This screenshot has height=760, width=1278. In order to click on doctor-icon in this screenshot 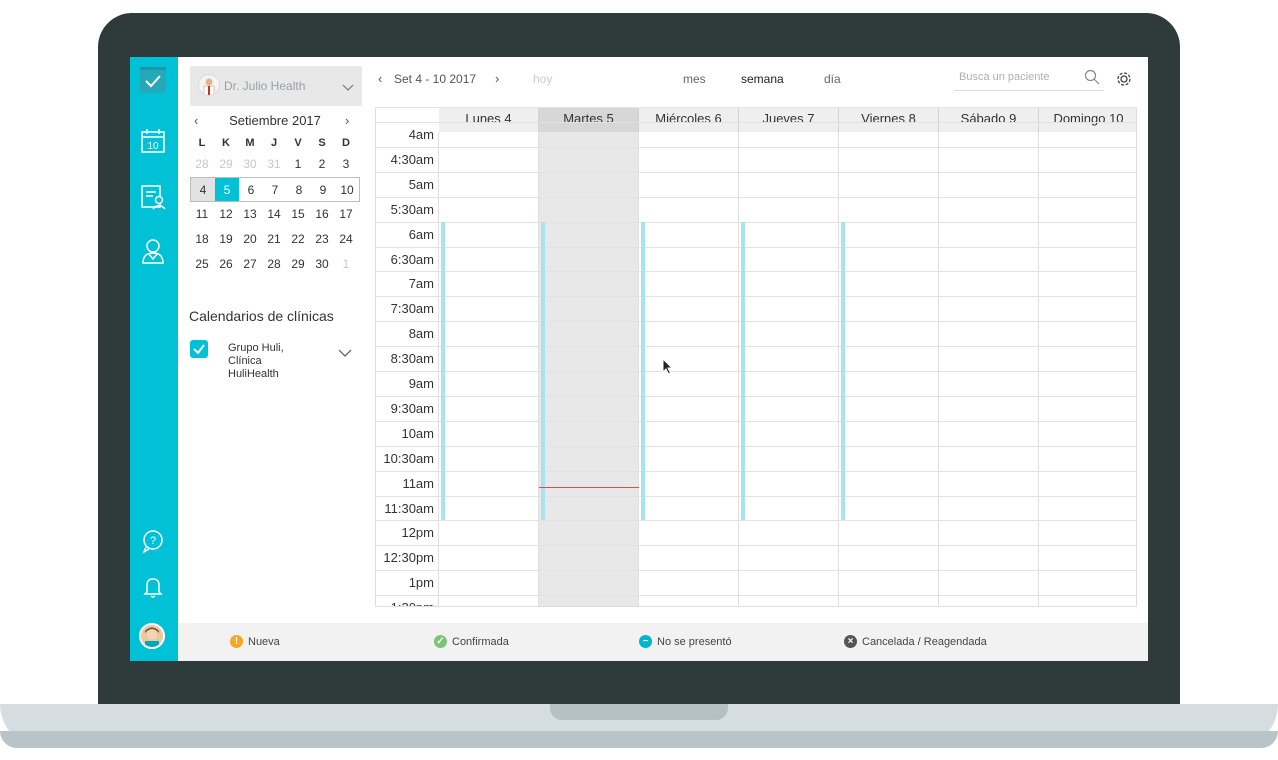, I will do `click(153, 251)`.